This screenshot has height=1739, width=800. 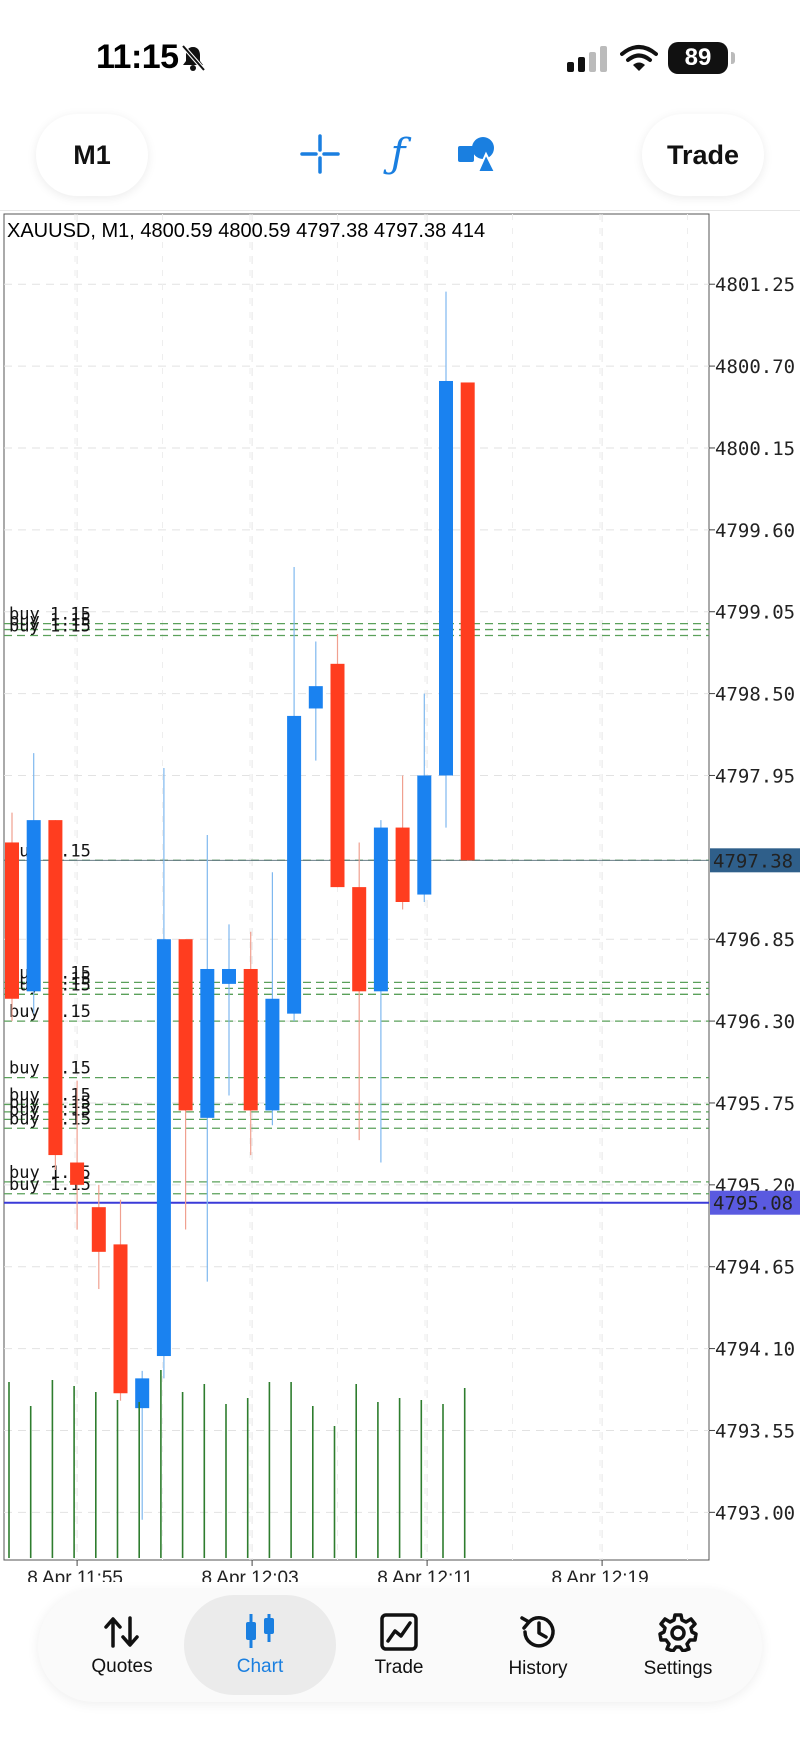 What do you see at coordinates (678, 1668) in the screenshot?
I see `nav-settings-label: Settings` at bounding box center [678, 1668].